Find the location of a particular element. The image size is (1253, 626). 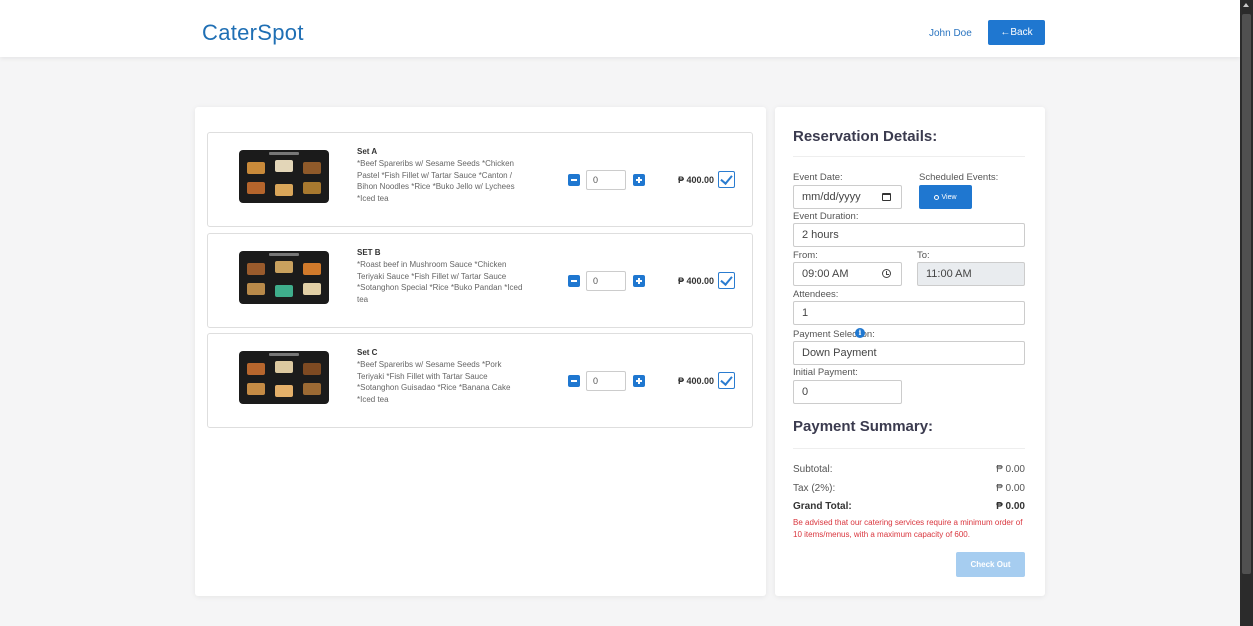

reservation-details-title: Reservation Details: is located at coordinates (865, 136).